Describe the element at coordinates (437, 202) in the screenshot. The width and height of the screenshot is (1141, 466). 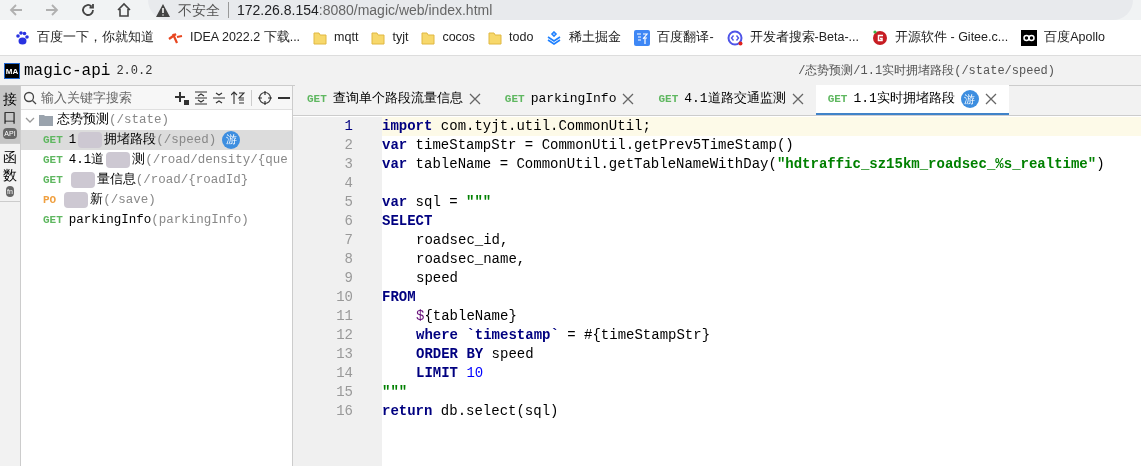
I see `code-line: var sql = """` at that location.